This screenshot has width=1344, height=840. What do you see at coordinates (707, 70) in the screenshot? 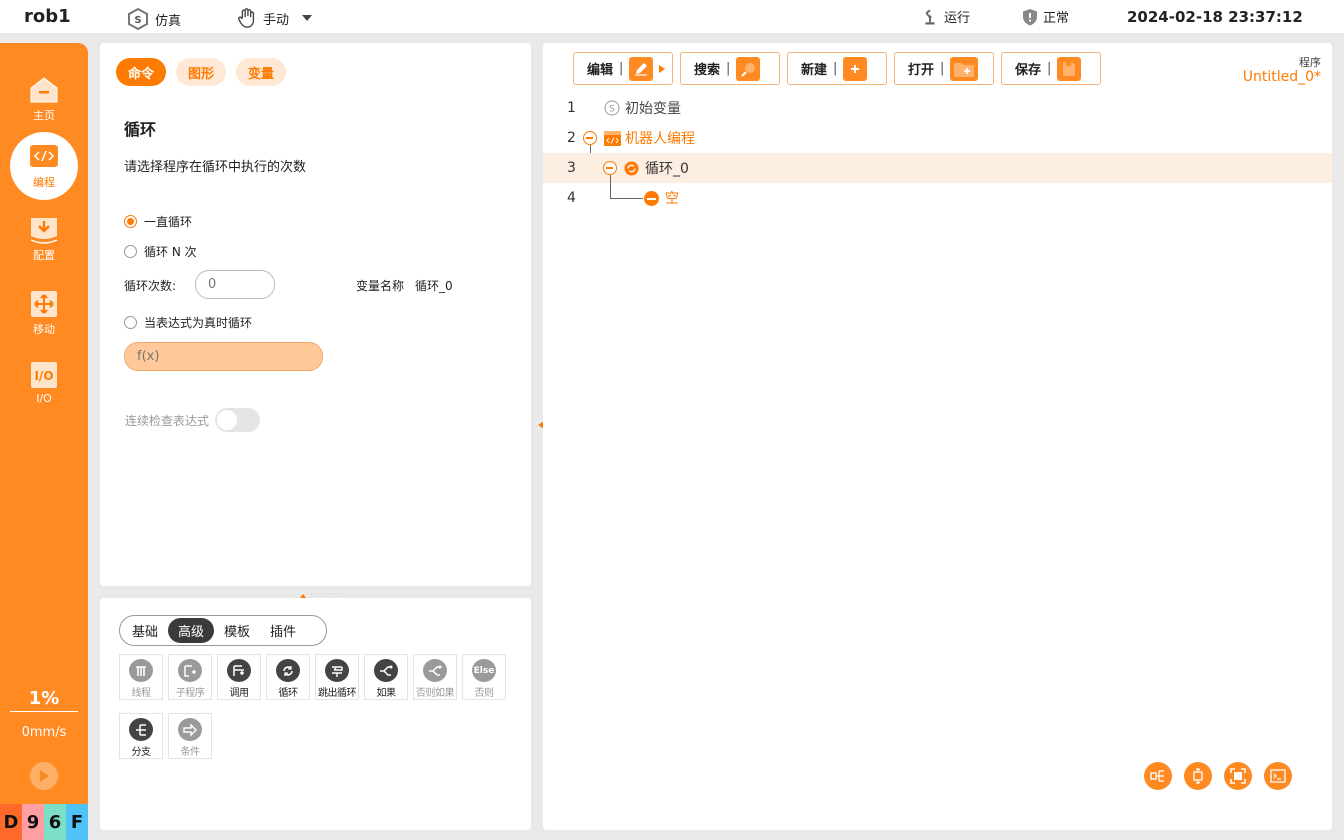
I see `search-label: 搜索` at bounding box center [707, 70].